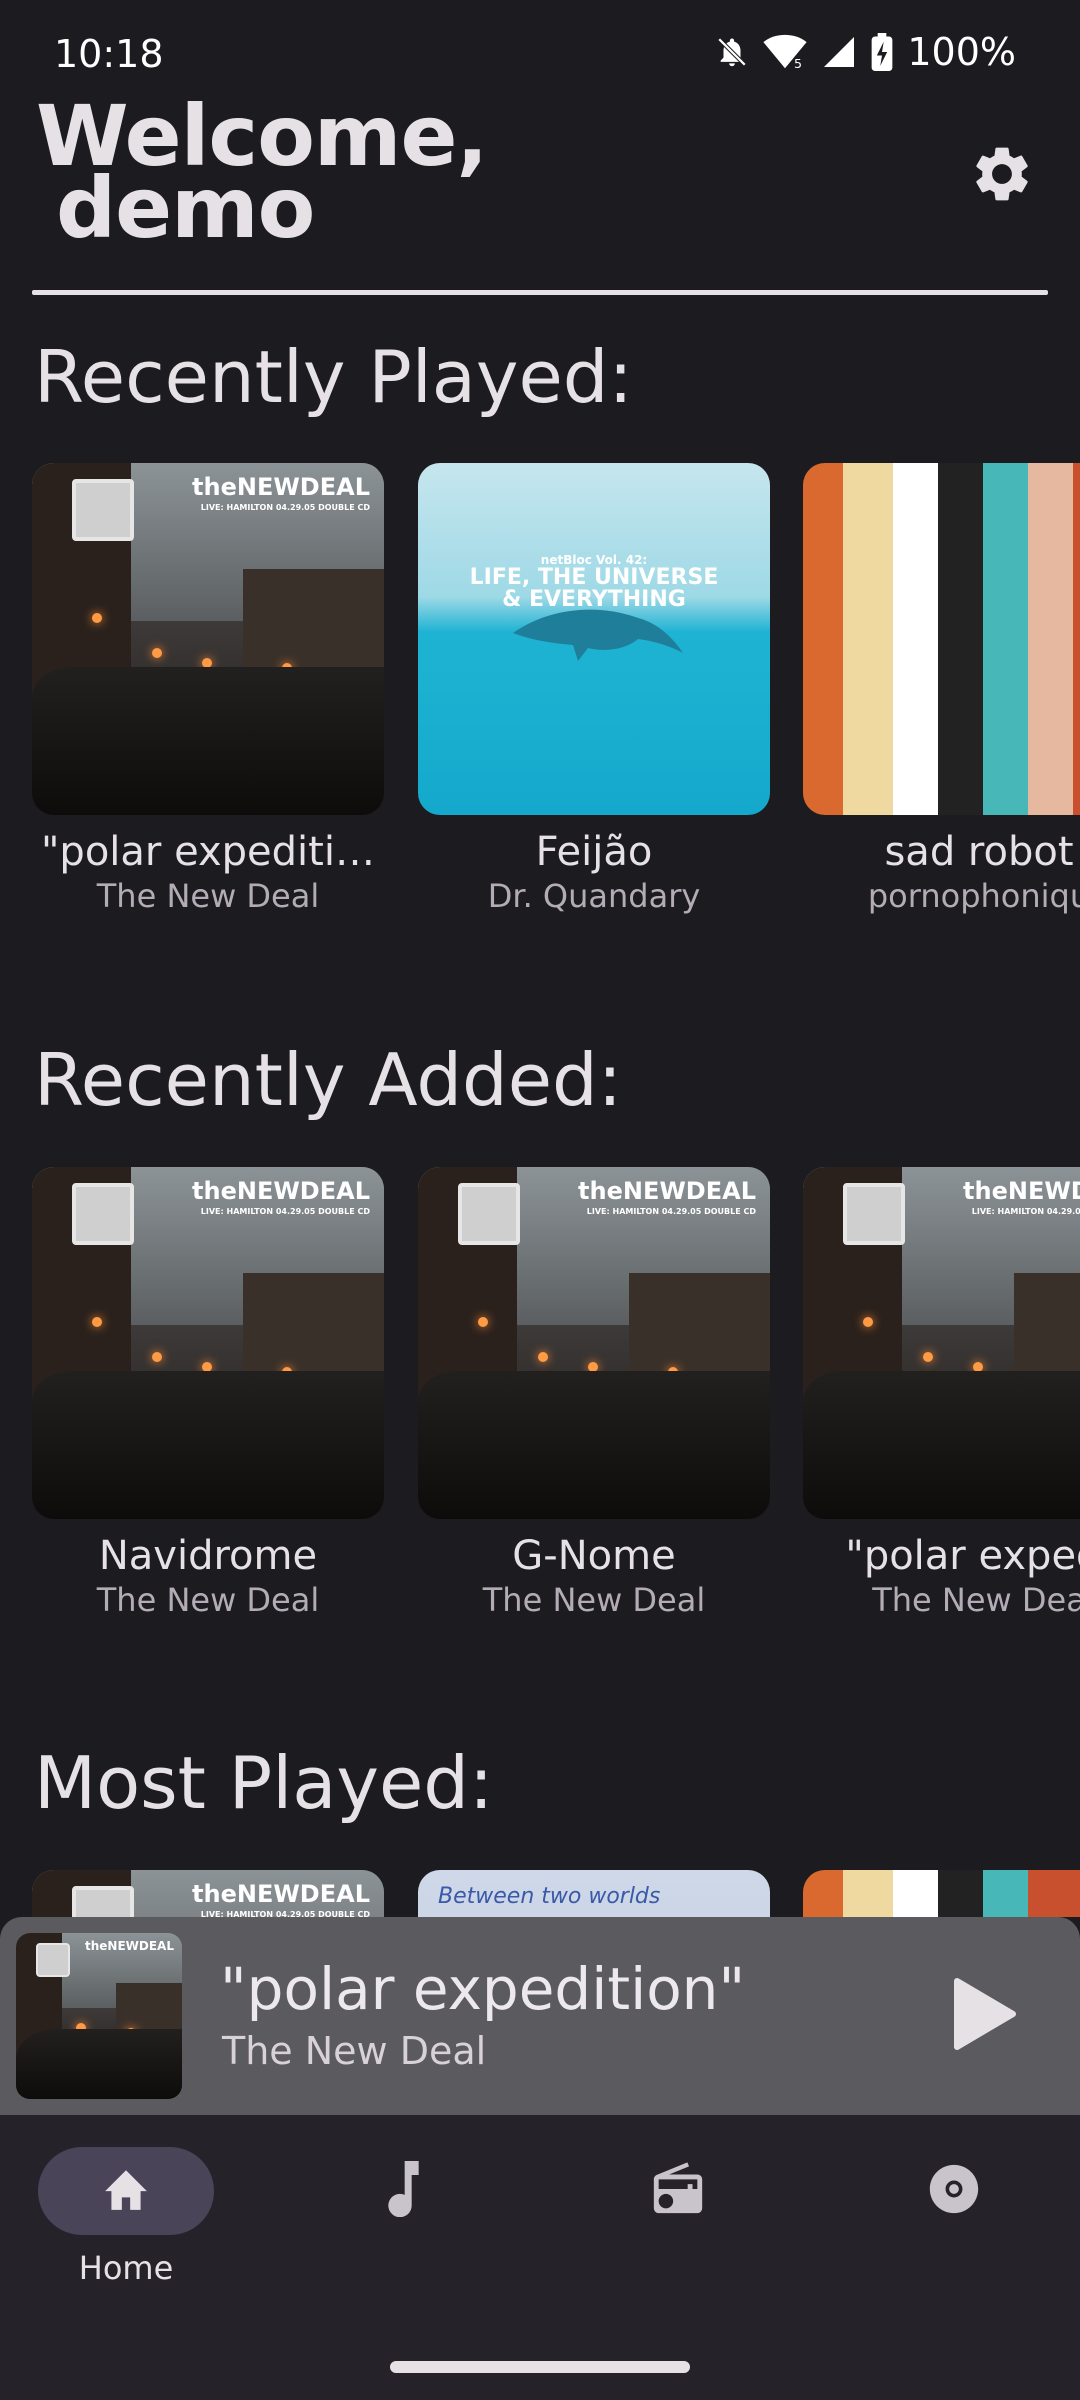  Describe the element at coordinates (785, 52) in the screenshot. I see `wifi-icon: 5` at that location.